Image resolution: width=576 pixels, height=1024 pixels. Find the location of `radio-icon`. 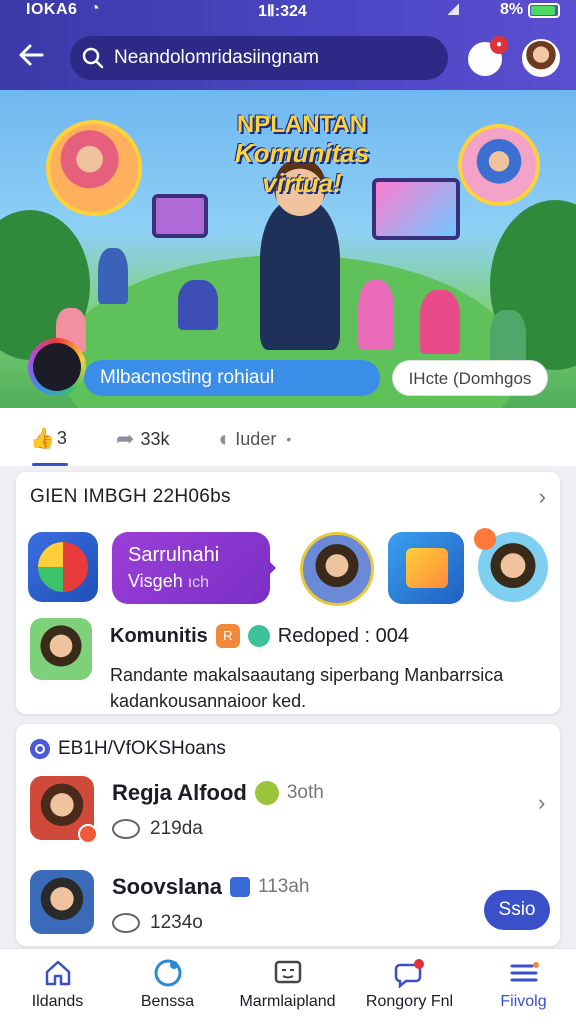

radio-icon is located at coordinates (40, 749).